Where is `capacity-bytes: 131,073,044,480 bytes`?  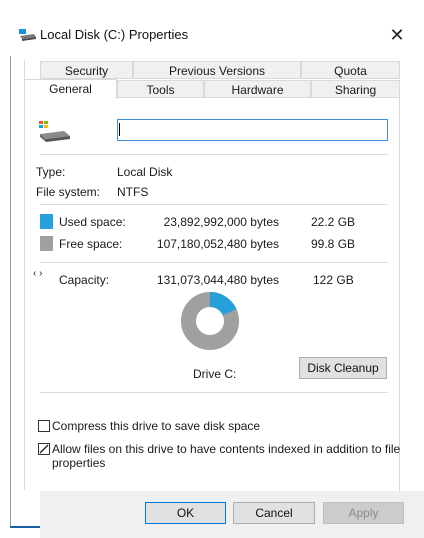 capacity-bytes: 131,073,044,480 bytes is located at coordinates (217, 280).